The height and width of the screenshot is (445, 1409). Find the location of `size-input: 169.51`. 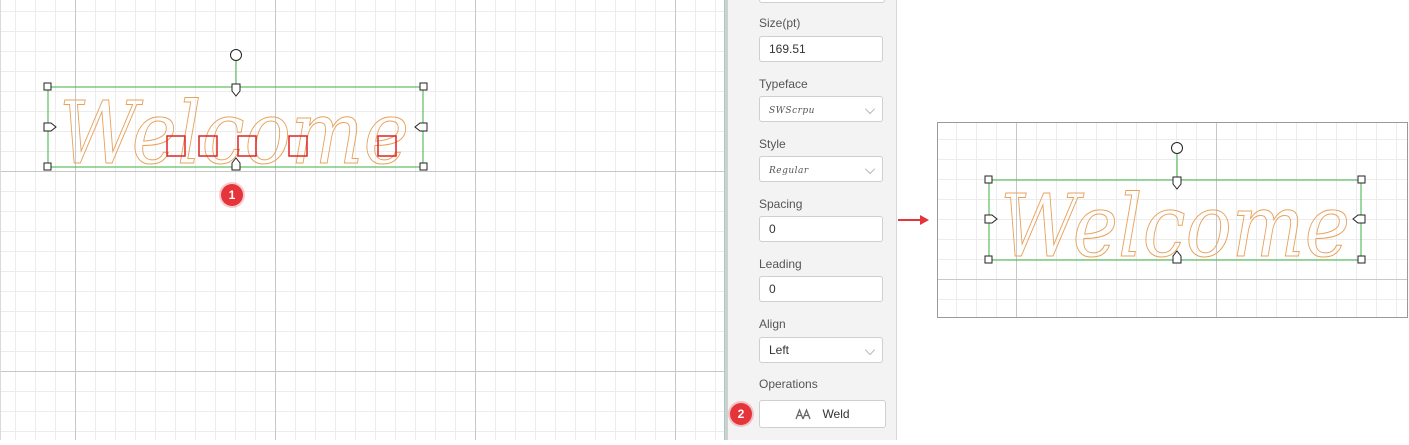

size-input: 169.51 is located at coordinates (821, 49).